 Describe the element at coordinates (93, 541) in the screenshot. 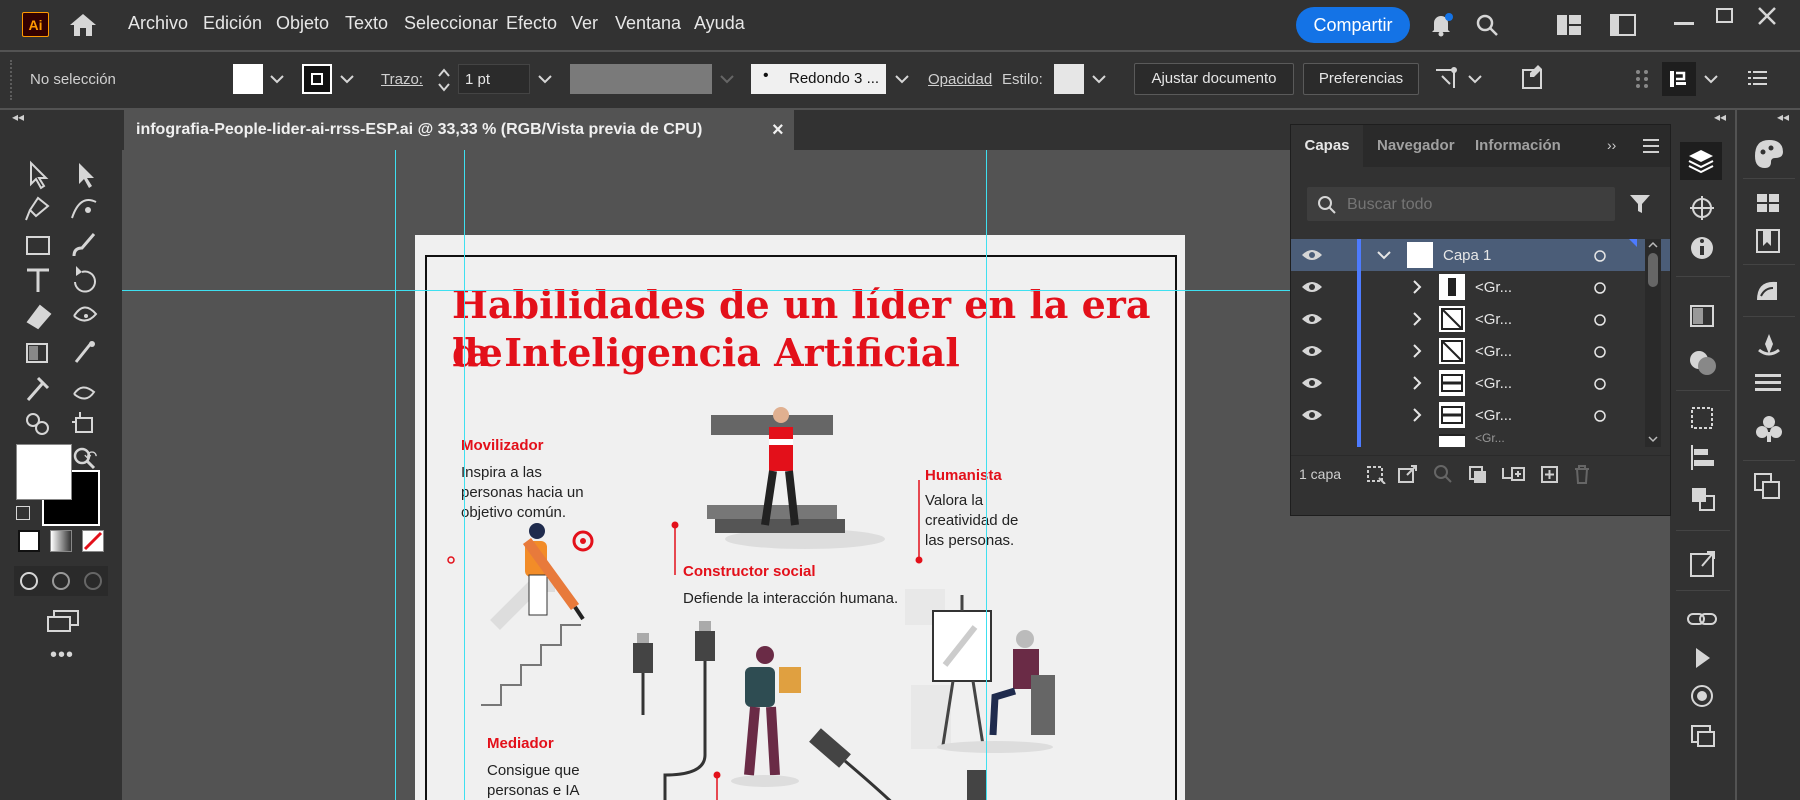

I see `none-mode-icon` at that location.